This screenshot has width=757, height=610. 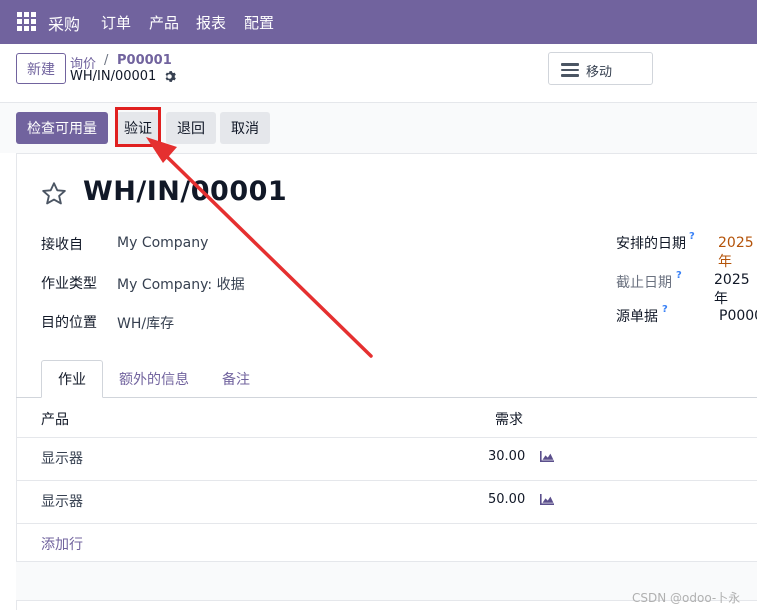 I want to click on menu-configuration: 配置, so click(x=259, y=22).